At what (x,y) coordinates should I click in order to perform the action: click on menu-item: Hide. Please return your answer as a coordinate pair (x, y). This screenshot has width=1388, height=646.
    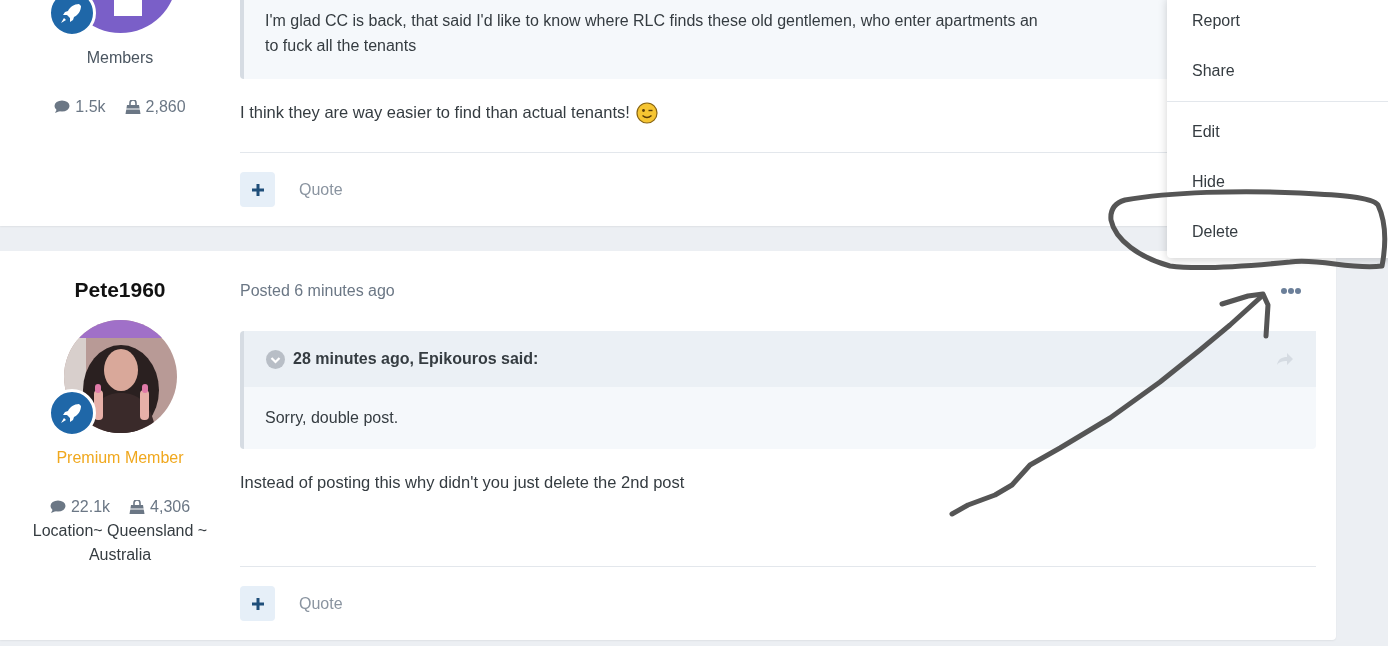
    Looking at the image, I should click on (1277, 182).